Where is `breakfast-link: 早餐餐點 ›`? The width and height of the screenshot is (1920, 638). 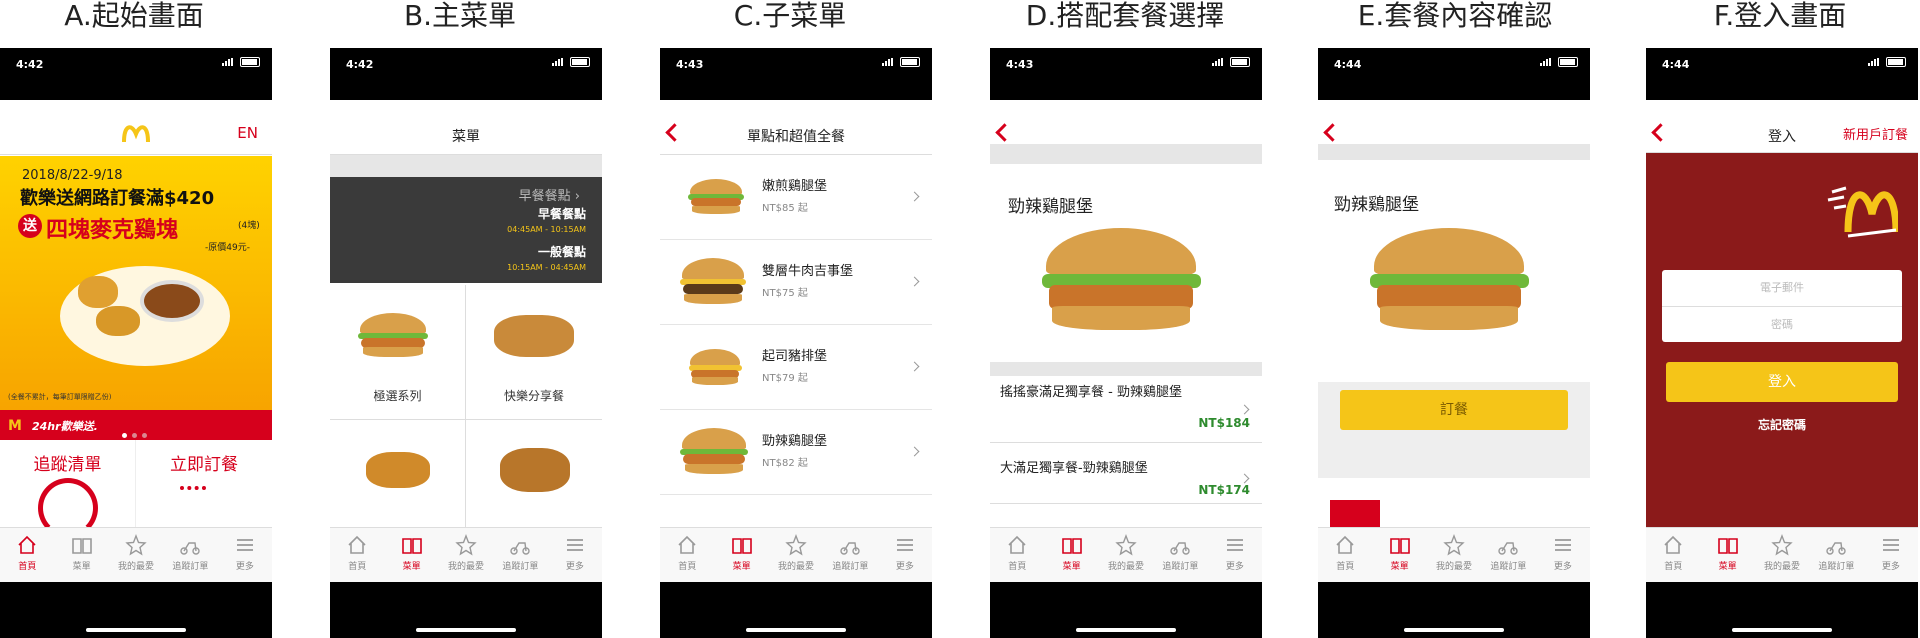 breakfast-link: 早餐餐點 › is located at coordinates (549, 194).